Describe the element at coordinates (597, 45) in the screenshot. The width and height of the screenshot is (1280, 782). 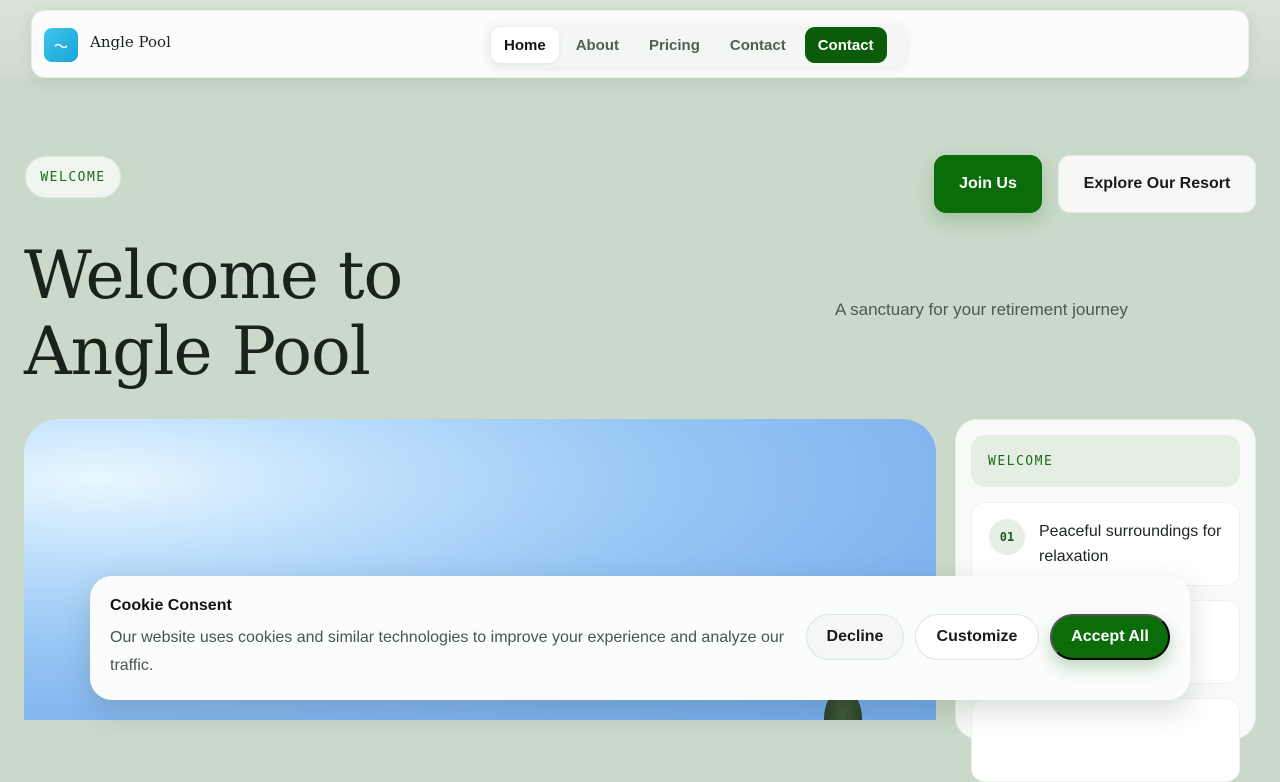
I see `nav-about: About` at that location.